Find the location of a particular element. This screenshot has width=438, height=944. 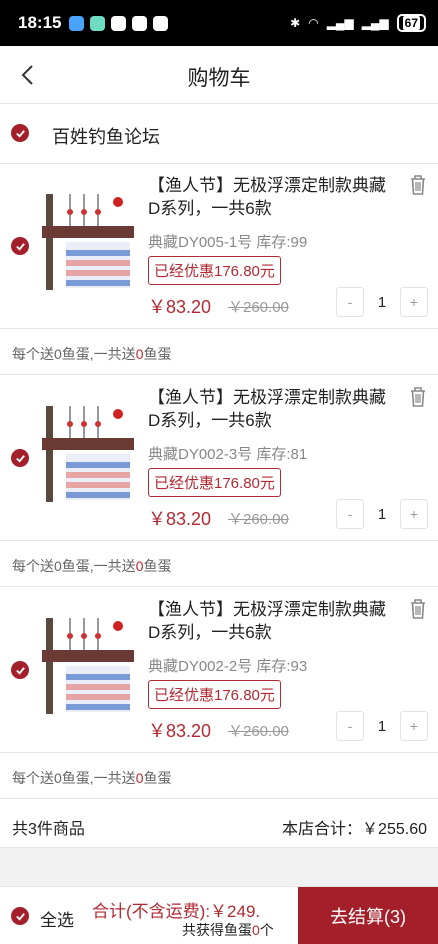

shop-checkbox is located at coordinates (20, 133).